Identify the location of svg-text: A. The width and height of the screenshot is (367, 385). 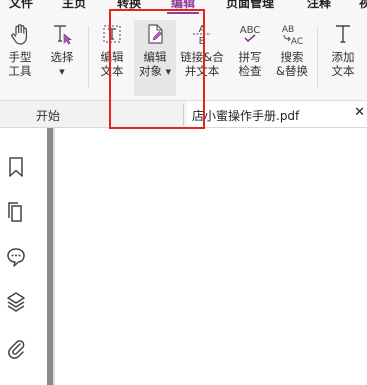
(202, 29).